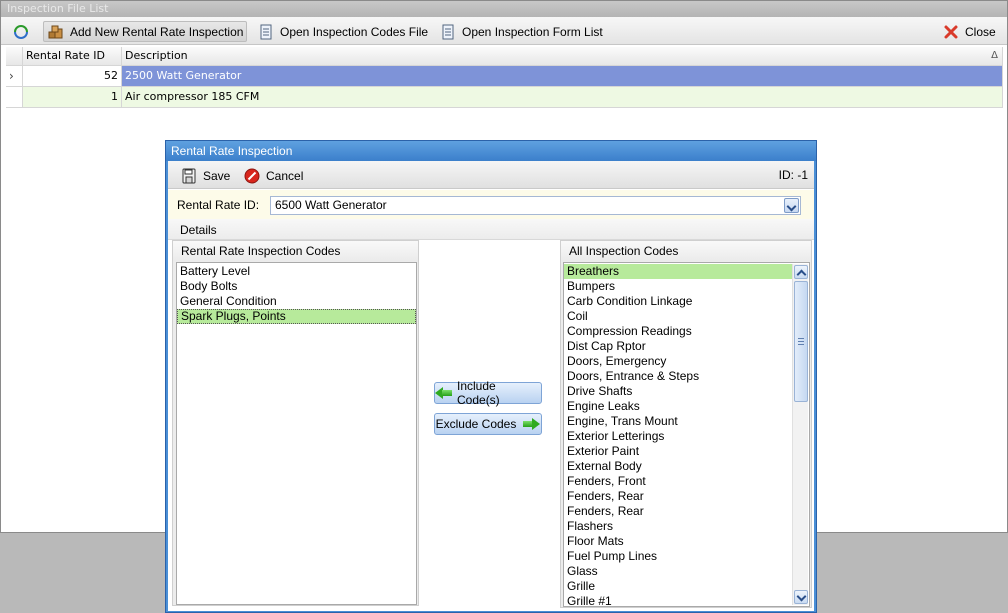  I want to click on open-inspection-form-list-button: Open Inspection Form List, so click(521, 31).